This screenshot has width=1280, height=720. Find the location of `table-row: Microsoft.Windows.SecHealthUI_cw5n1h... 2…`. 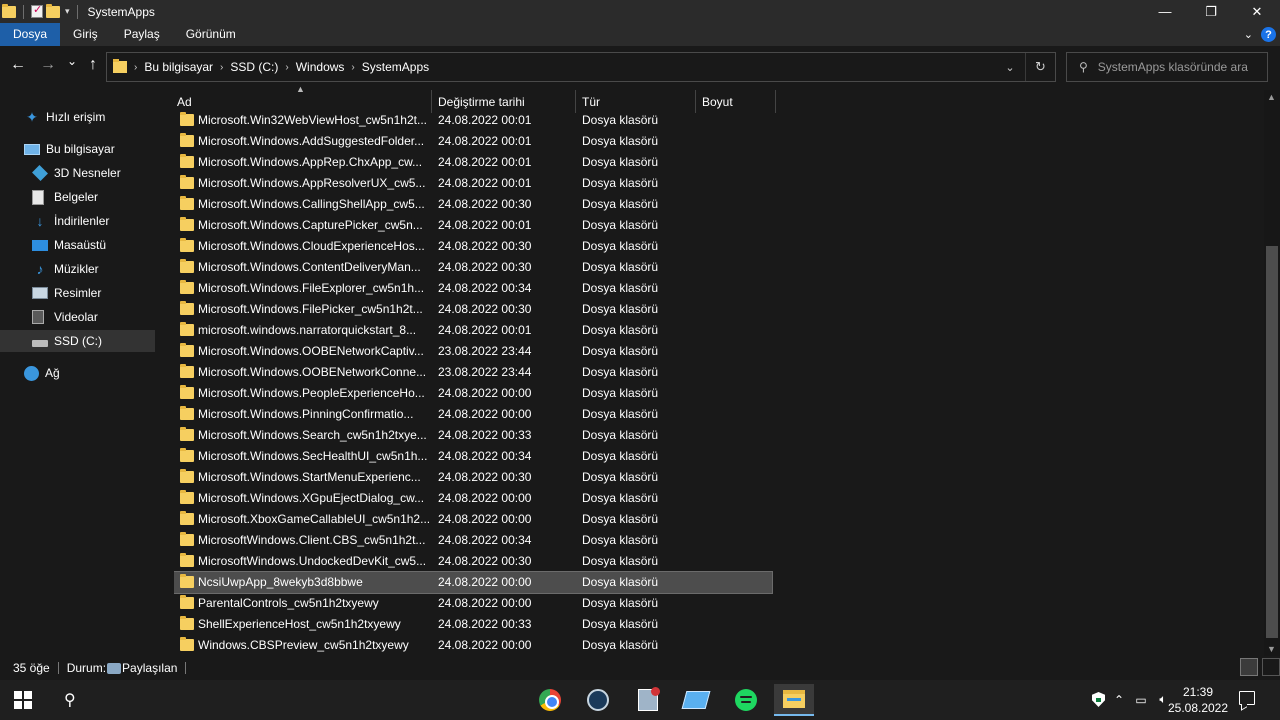

table-row: Microsoft.Windows.SecHealthUI_cw5n1h... 2… is located at coordinates (473, 456).